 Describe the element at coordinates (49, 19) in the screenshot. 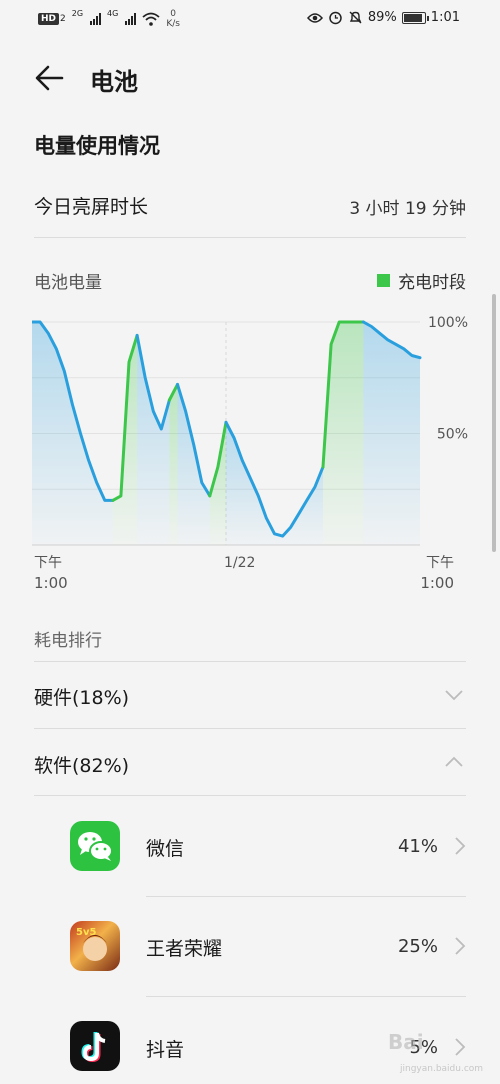

I see `hd-badge: HD` at that location.